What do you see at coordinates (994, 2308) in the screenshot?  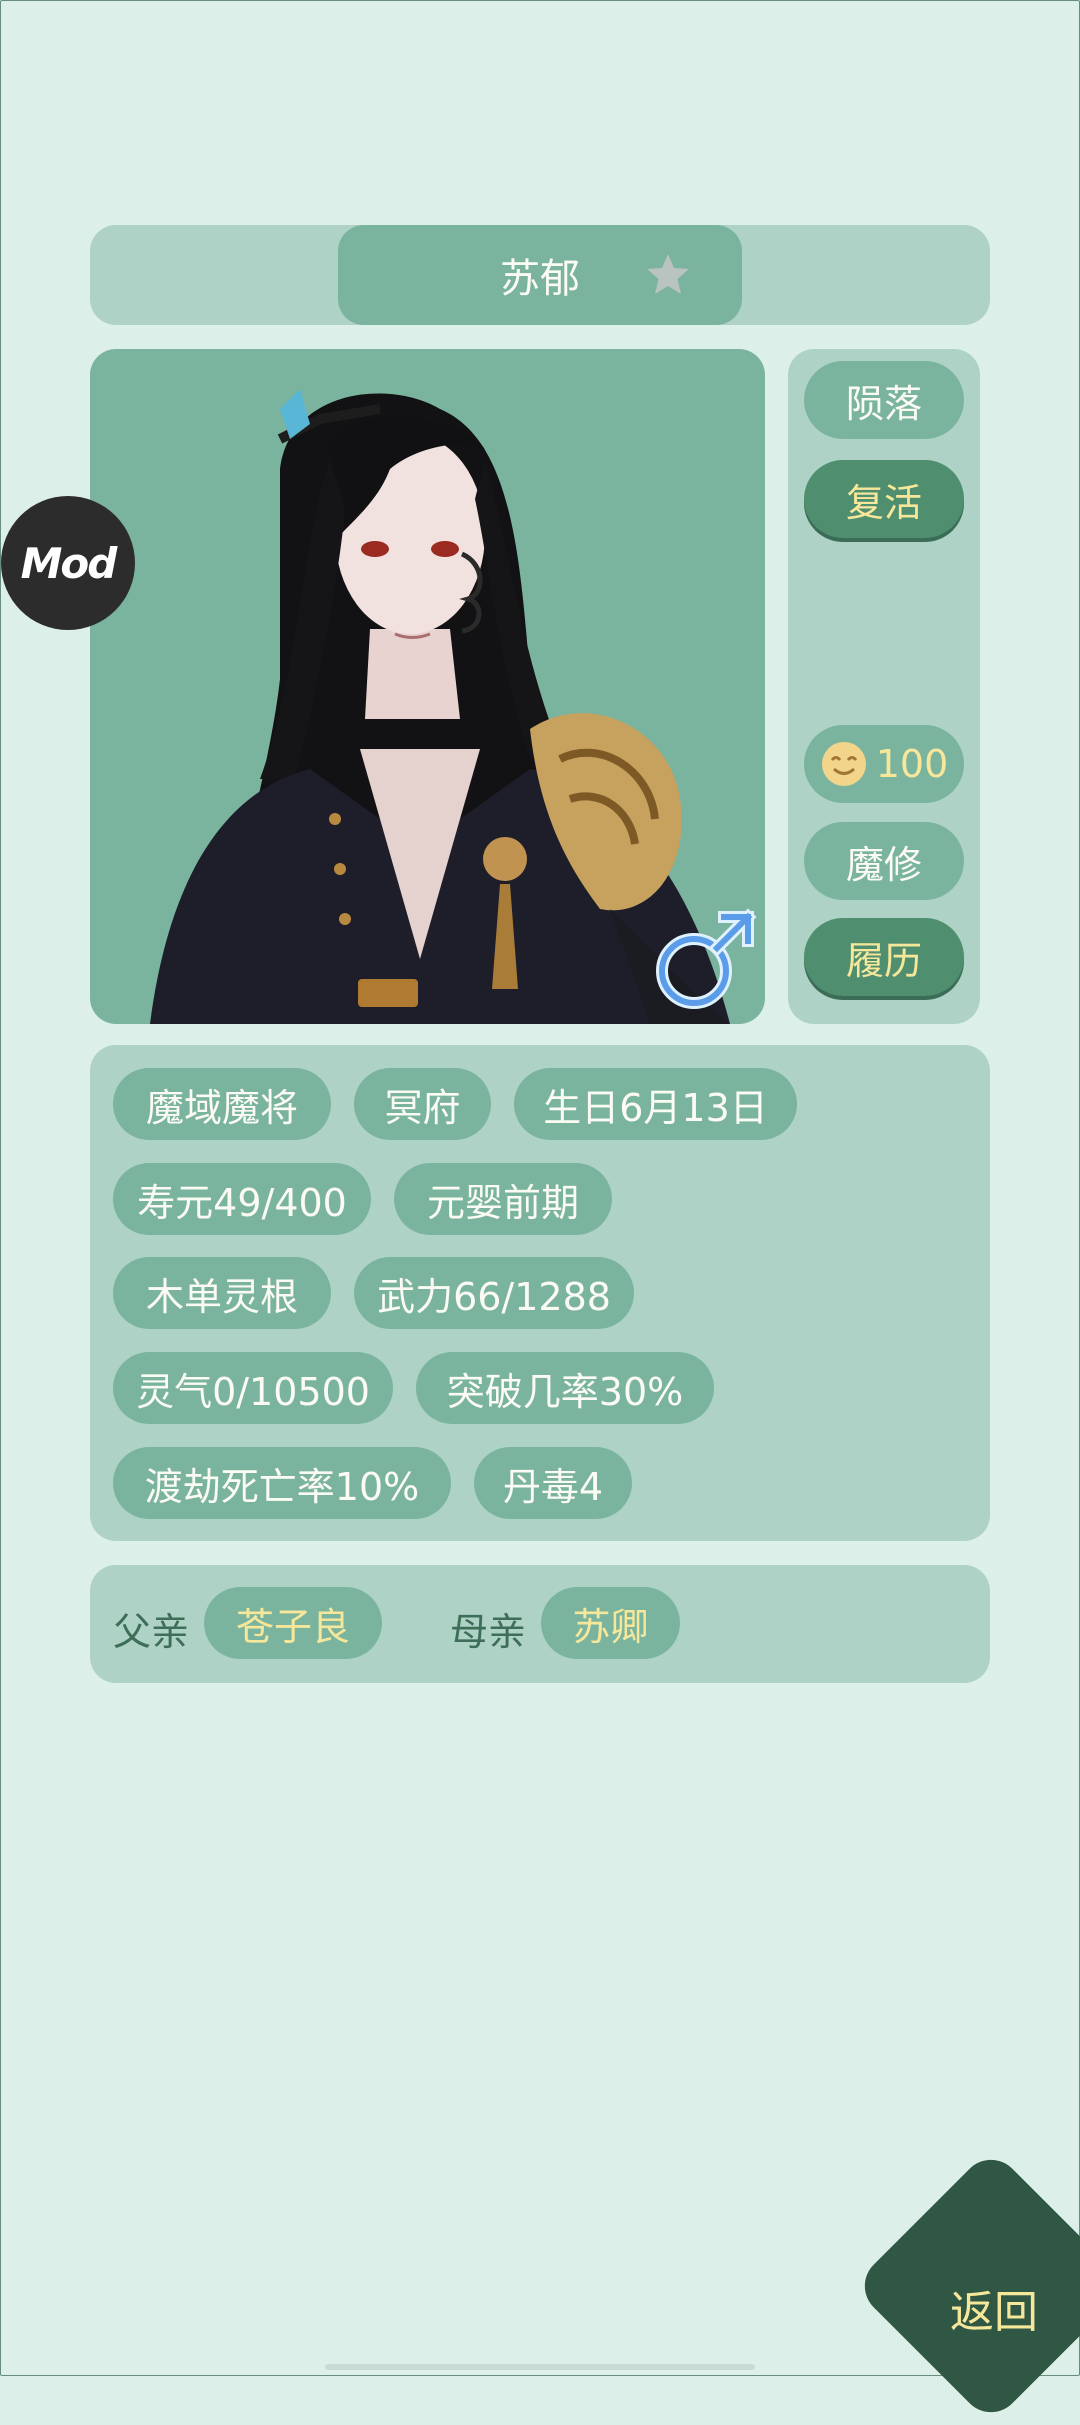 I see `return-label: 返回` at bounding box center [994, 2308].